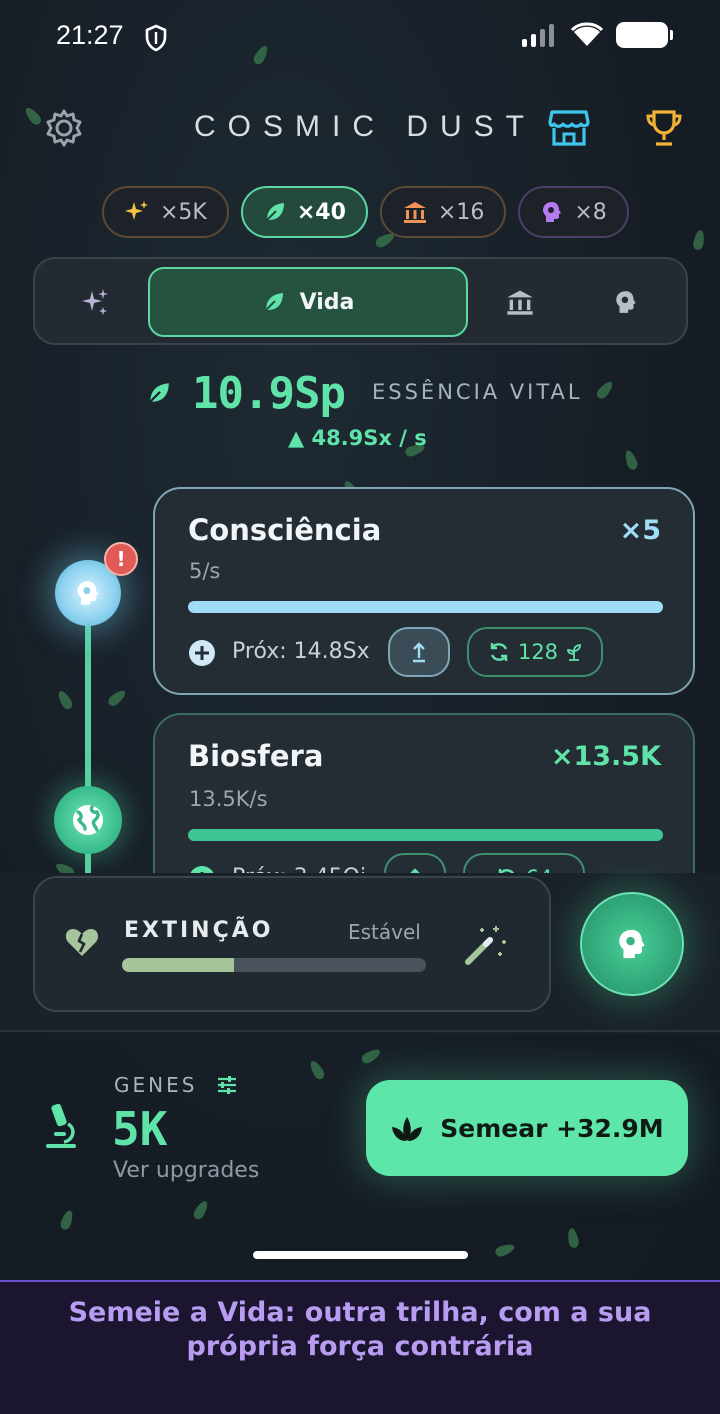 The height and width of the screenshot is (1414, 720). I want to click on chip-stardust: ×5K, so click(165, 212).